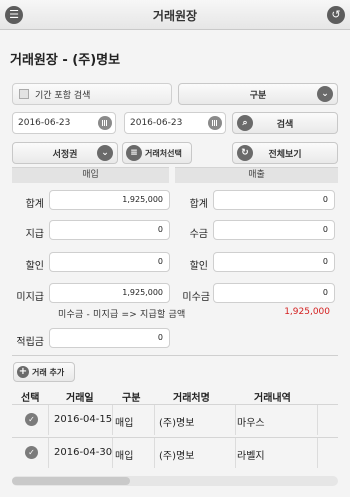  Describe the element at coordinates (245, 153) in the screenshot. I see `refresh-icon: ↻` at that location.